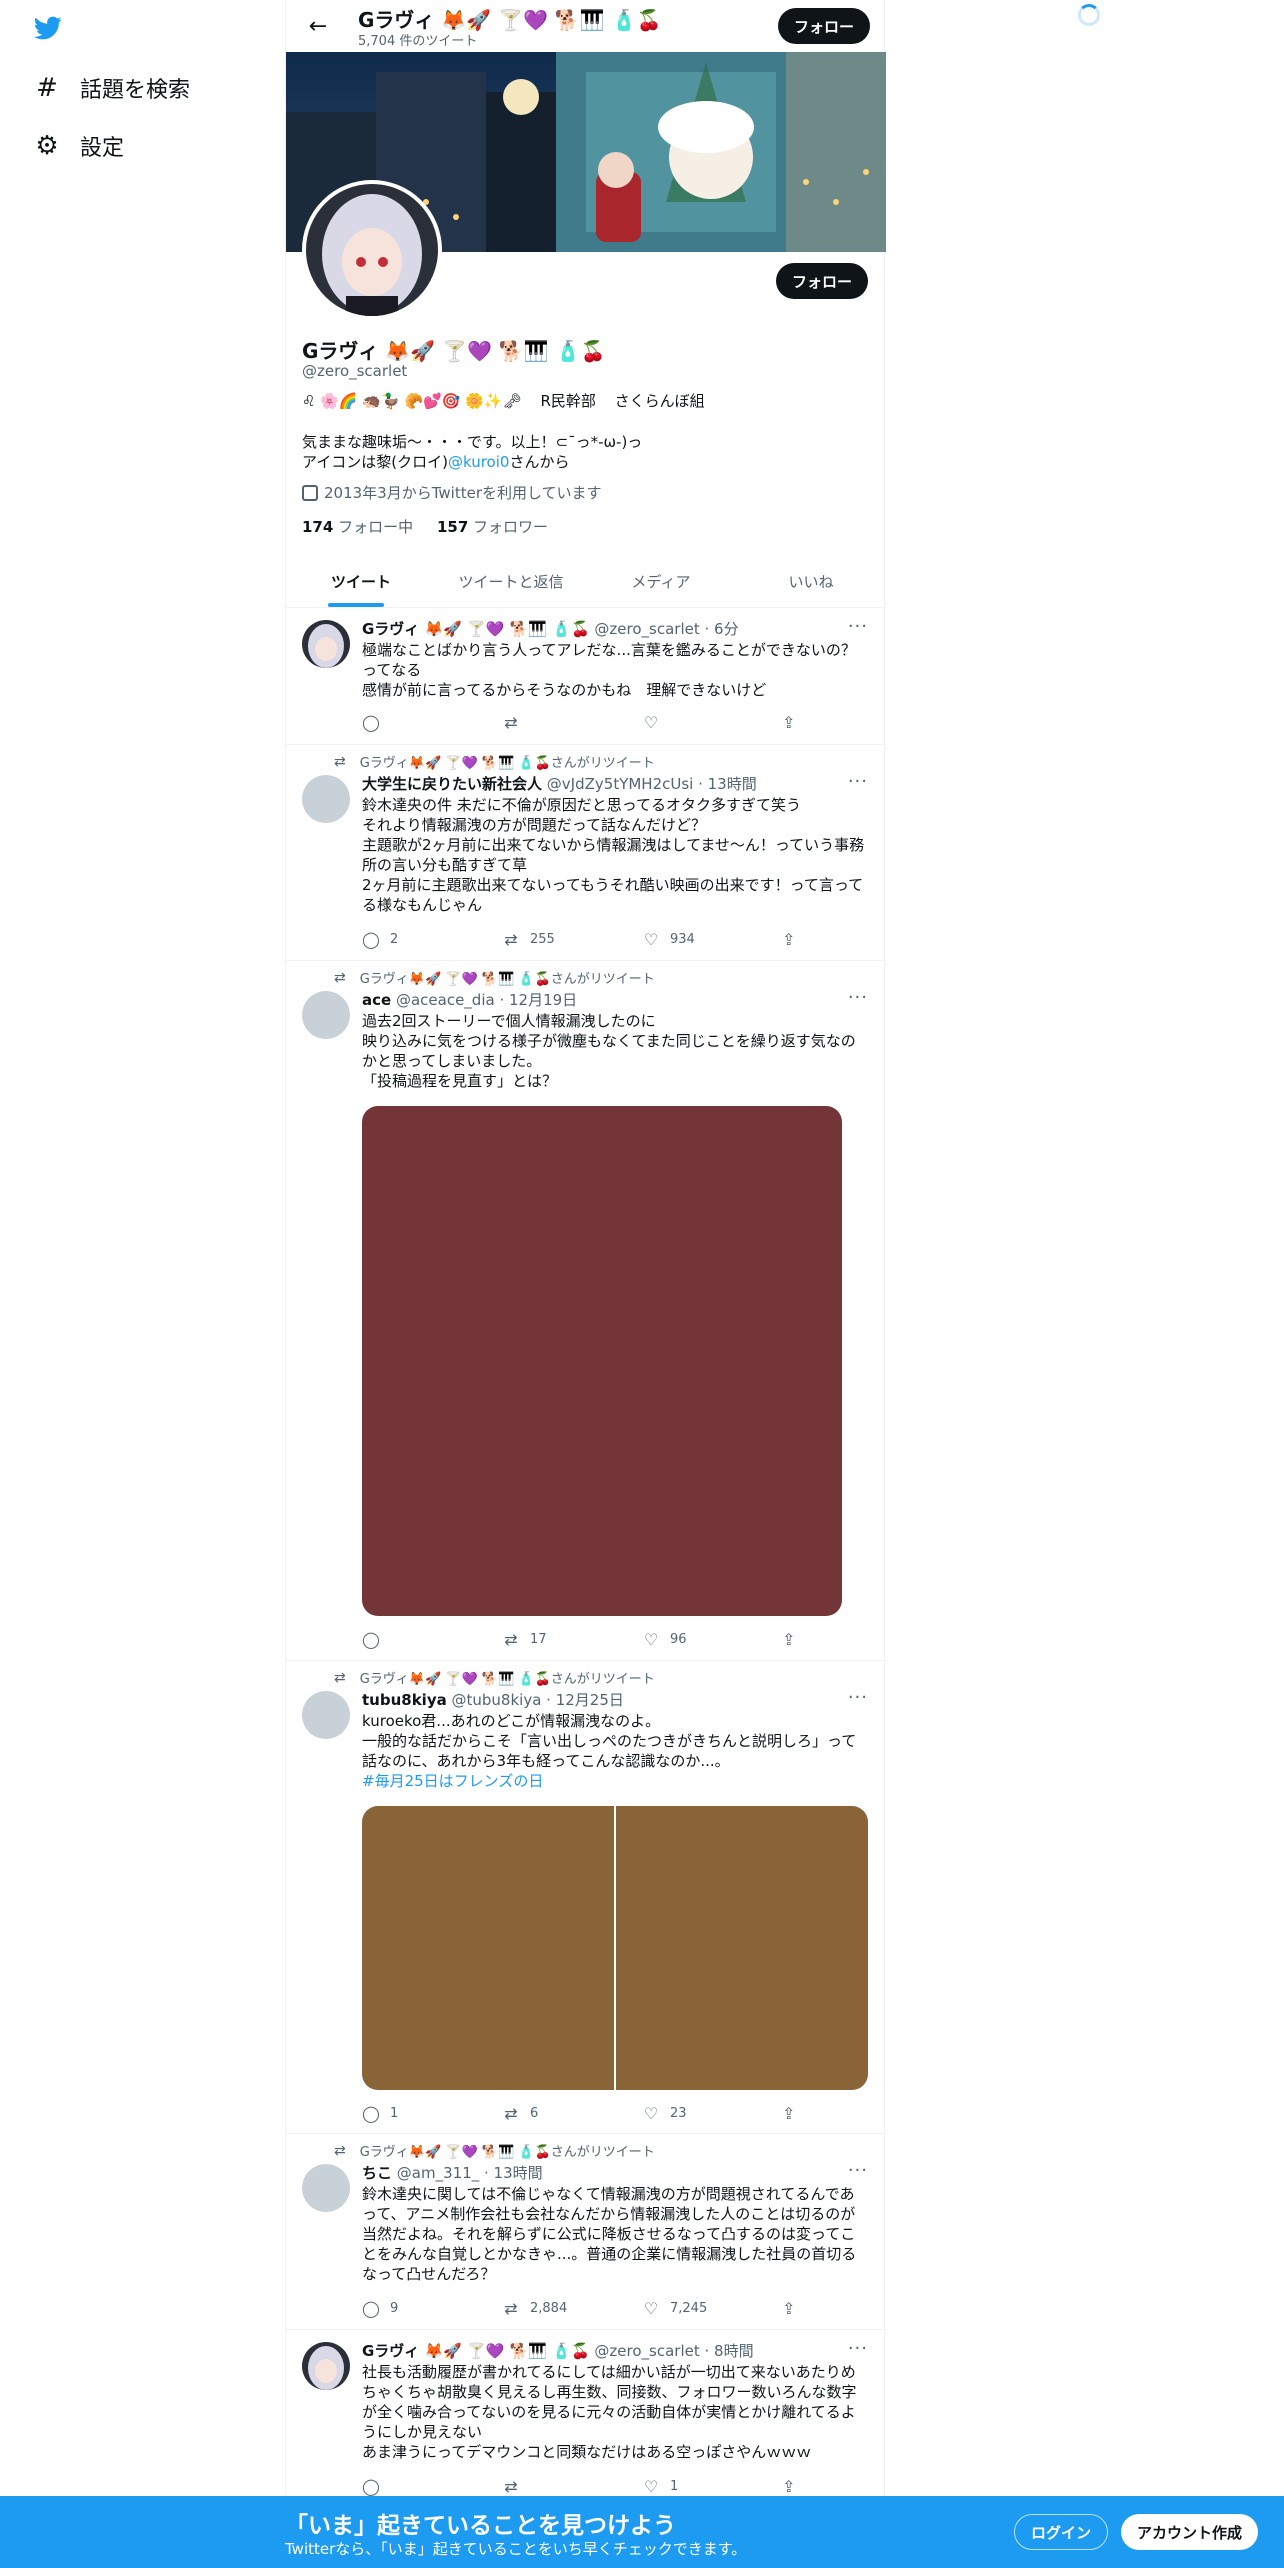  I want to click on bio-mention-link: @kuroi0, so click(478, 462).